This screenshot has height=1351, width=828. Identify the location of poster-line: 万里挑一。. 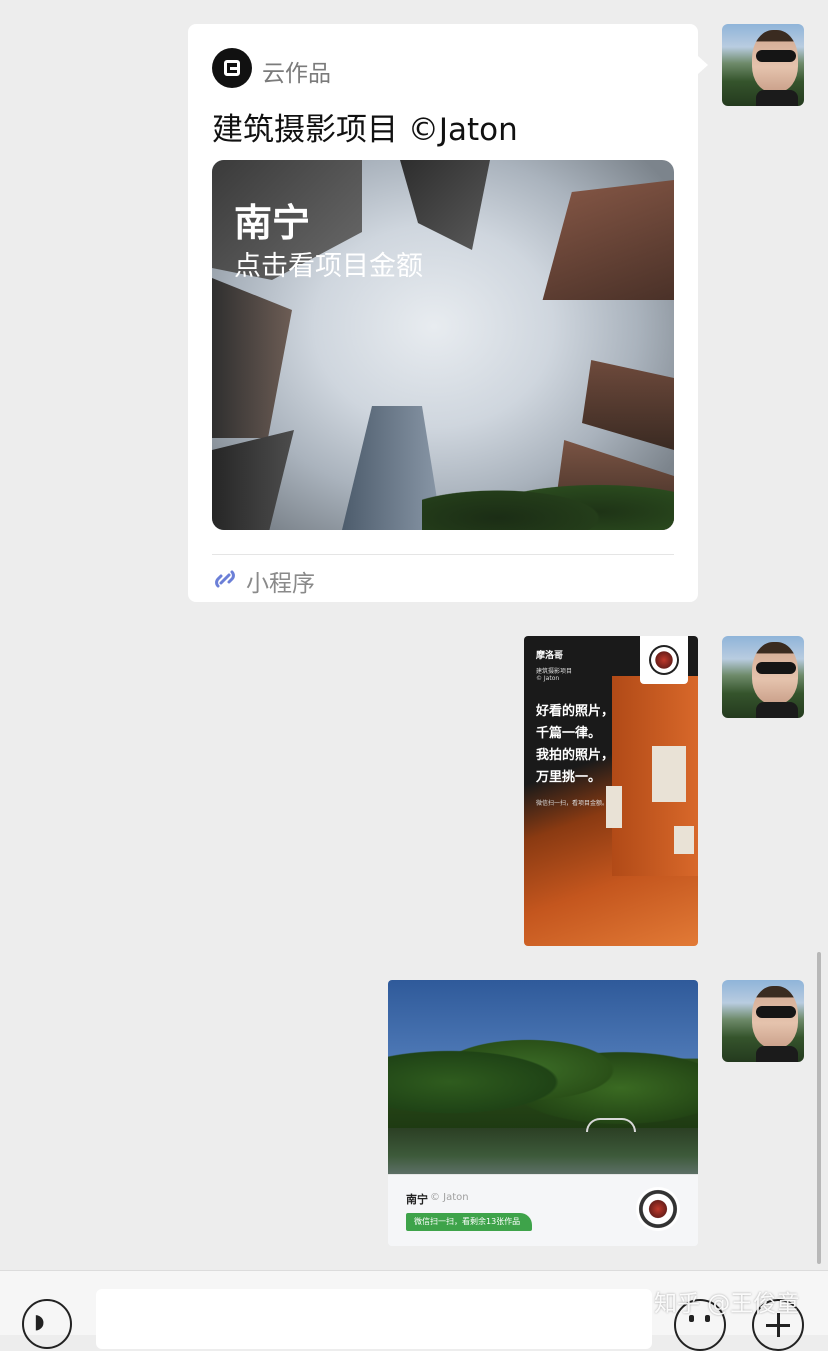
(569, 777).